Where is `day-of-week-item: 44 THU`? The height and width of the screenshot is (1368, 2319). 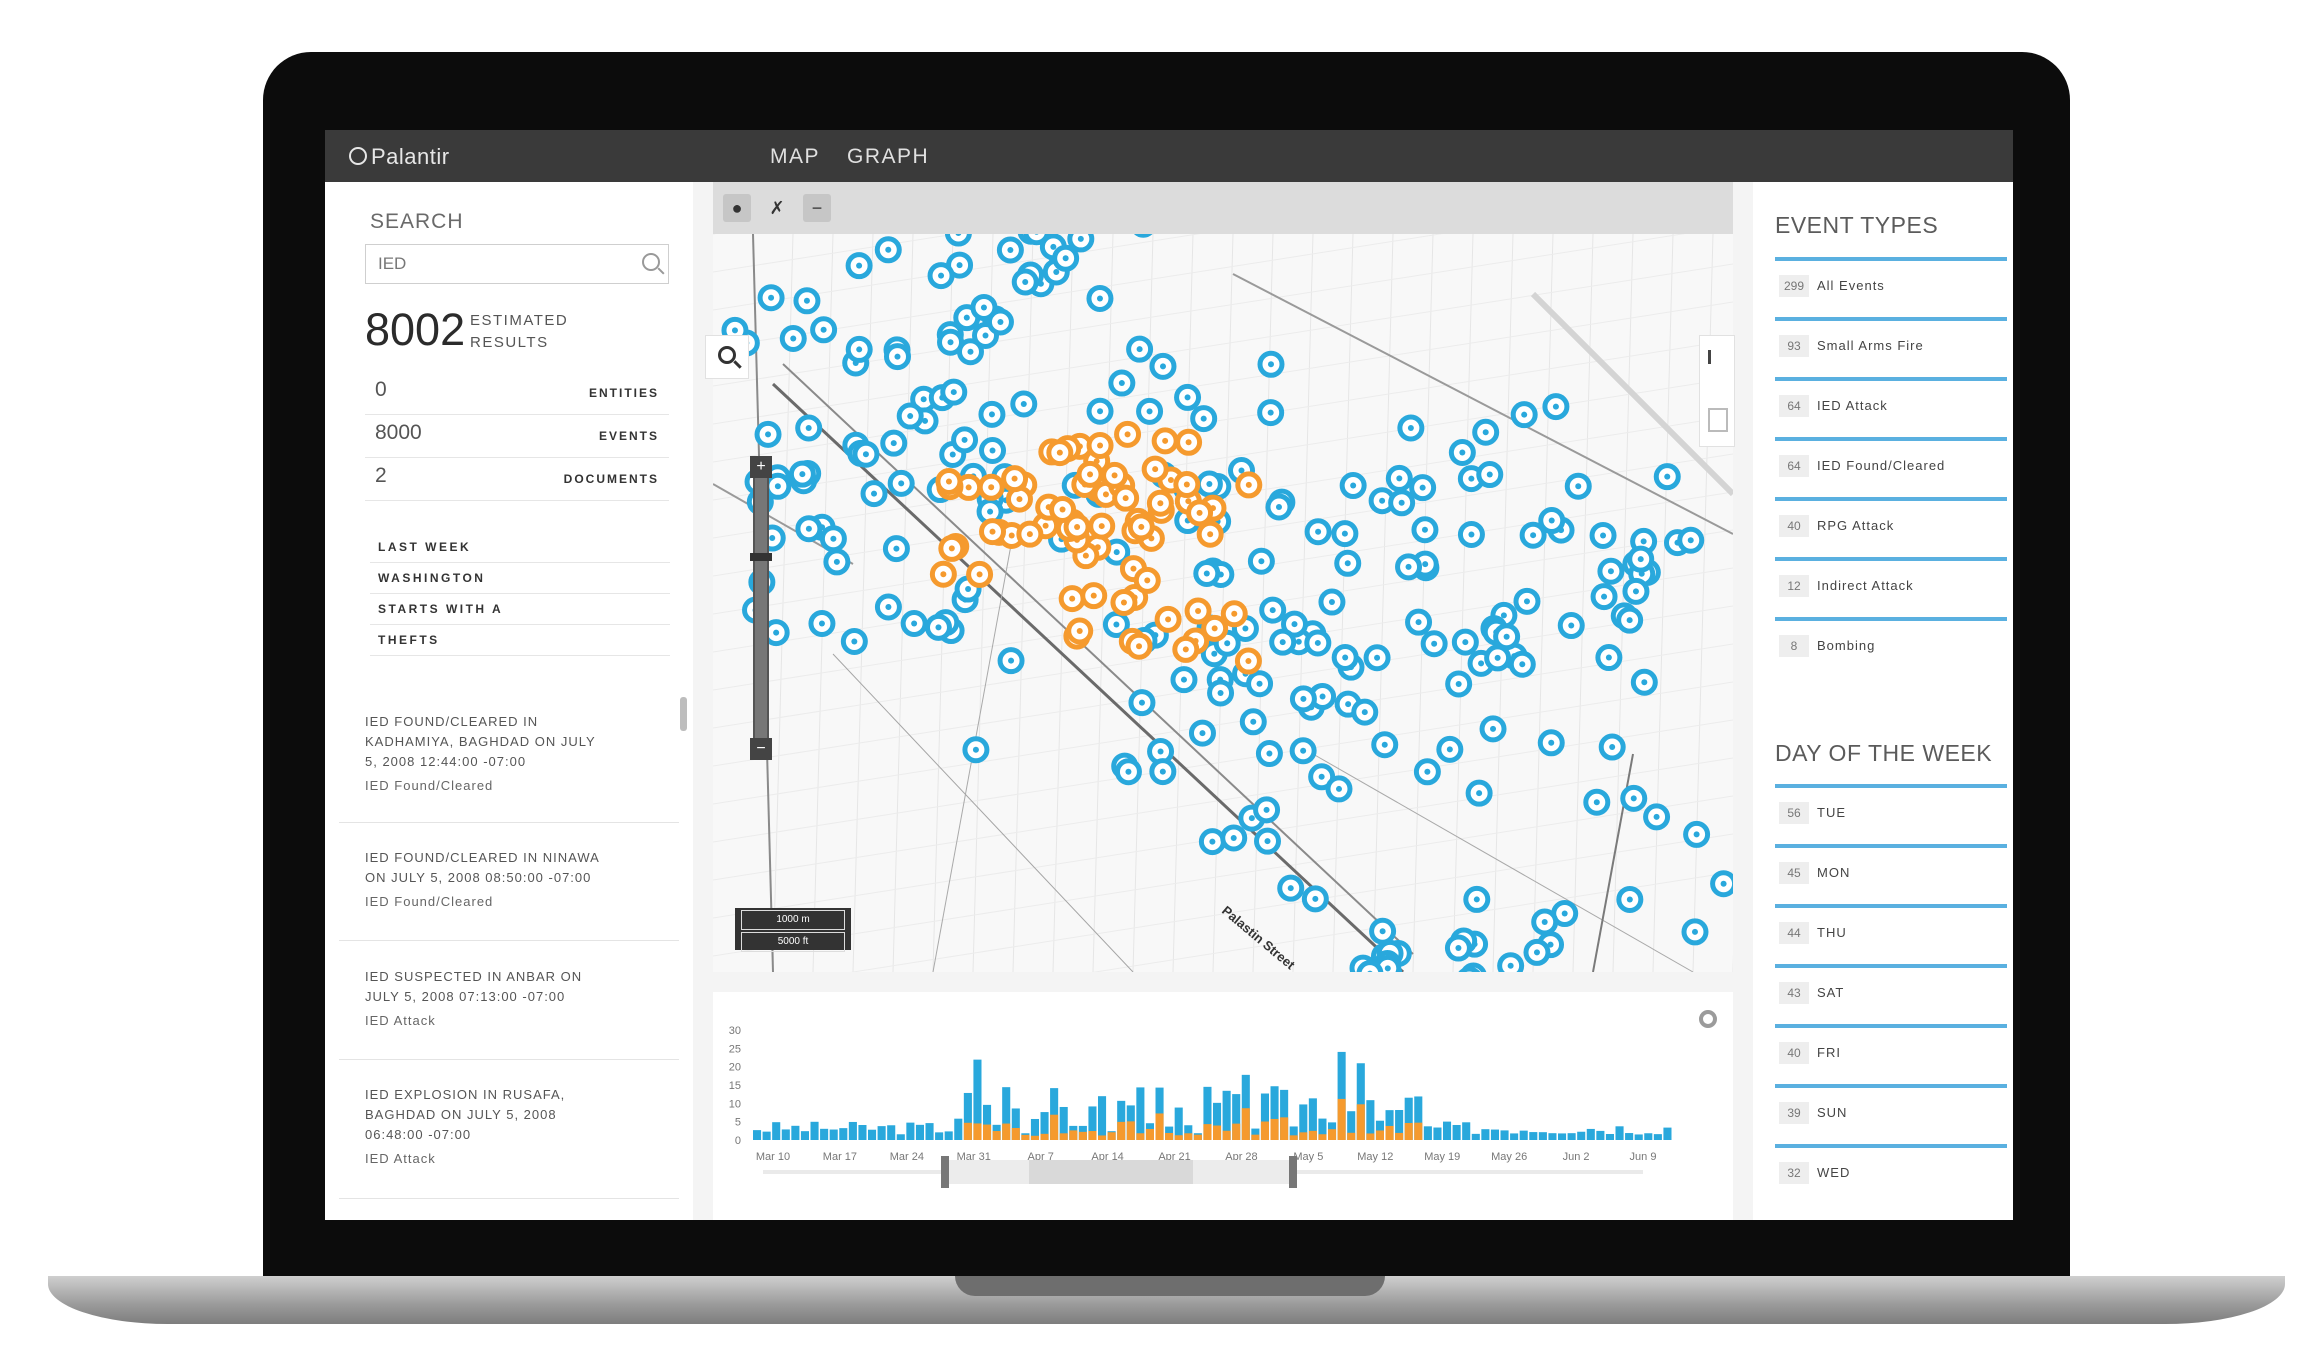 day-of-week-item: 44 THU is located at coordinates (1891, 932).